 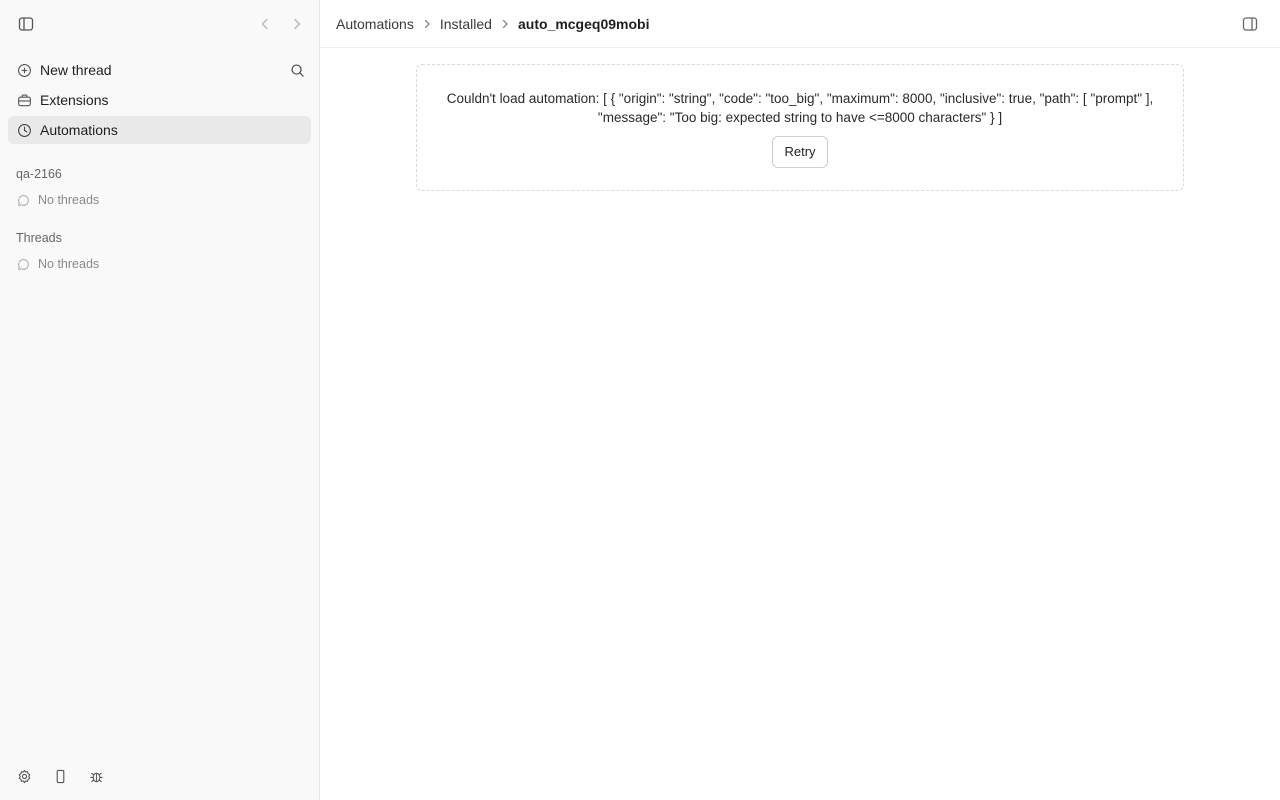 I want to click on panel-right-icon, so click(x=1250, y=24).